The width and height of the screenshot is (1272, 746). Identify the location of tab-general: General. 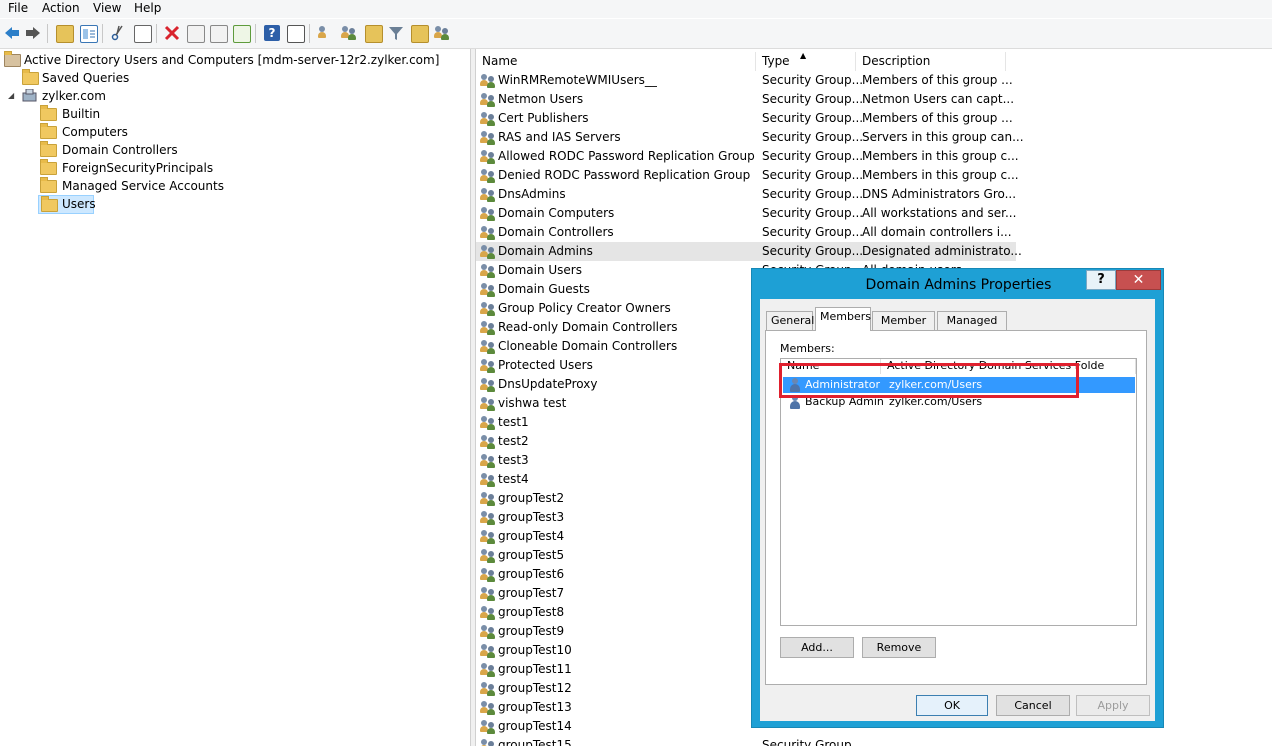
(790, 320).